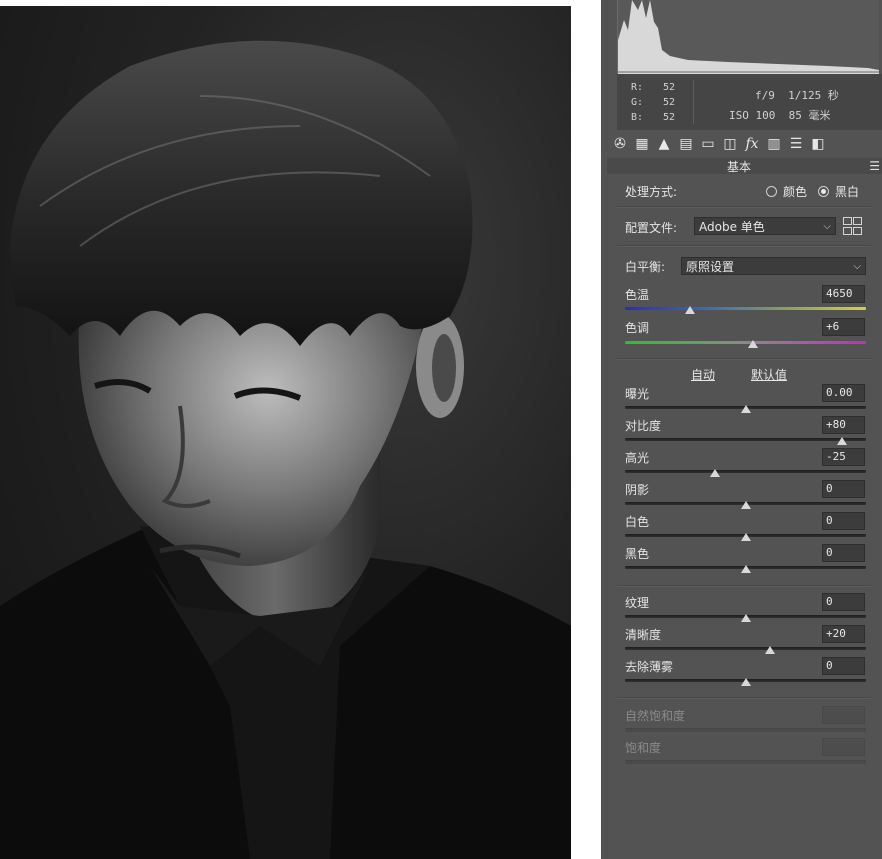  What do you see at coordinates (843, 327) in the screenshot?
I see `tint-value: +6` at bounding box center [843, 327].